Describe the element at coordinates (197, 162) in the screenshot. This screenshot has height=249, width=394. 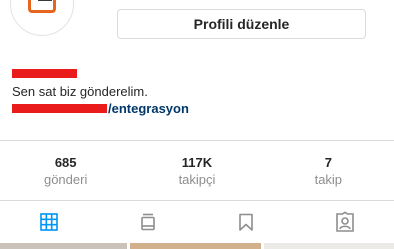
I see `stat-followers-value: 117K` at that location.